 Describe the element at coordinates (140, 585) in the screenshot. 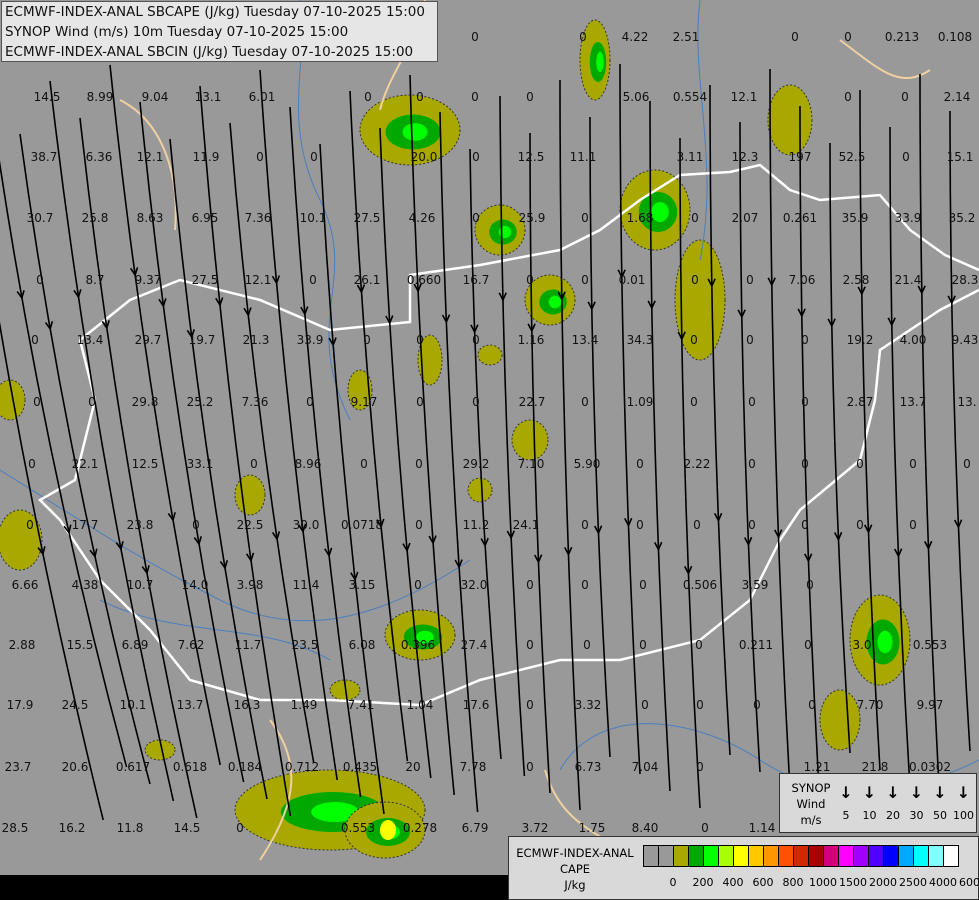

I see `station-value: 10.7` at that location.